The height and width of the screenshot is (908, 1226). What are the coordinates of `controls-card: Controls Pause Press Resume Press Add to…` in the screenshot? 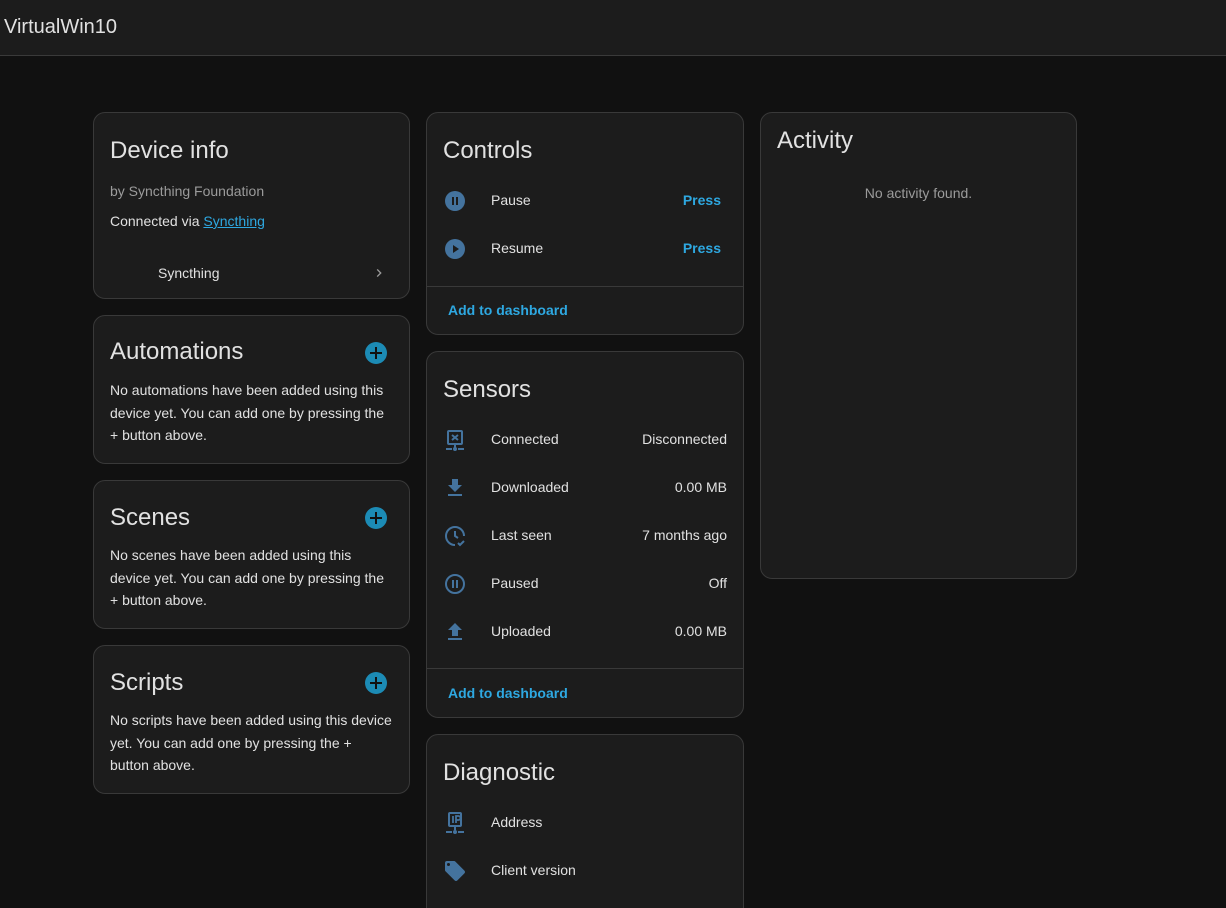 It's located at (585, 223).